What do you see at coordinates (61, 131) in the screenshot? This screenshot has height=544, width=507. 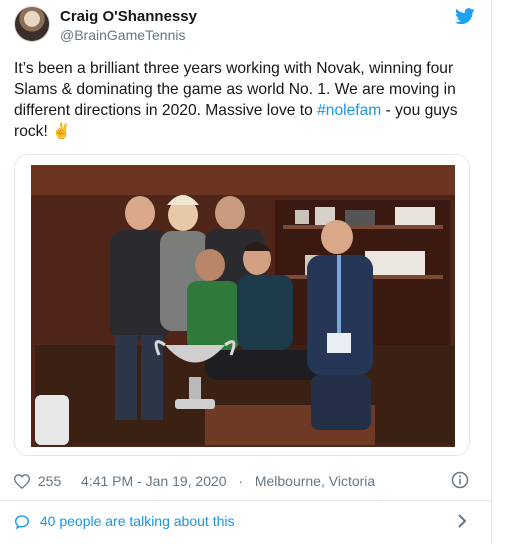 I see `victory-hand-emoji: ✌` at bounding box center [61, 131].